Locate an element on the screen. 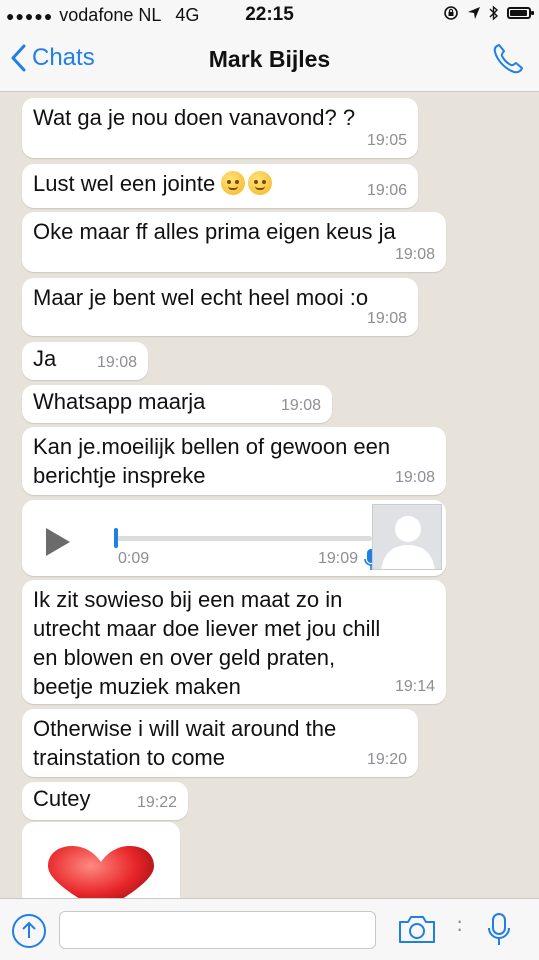 The height and width of the screenshot is (960, 539). message-bubble: Maar je bent wel echt heel mooi :o 19:08 is located at coordinates (220, 307).